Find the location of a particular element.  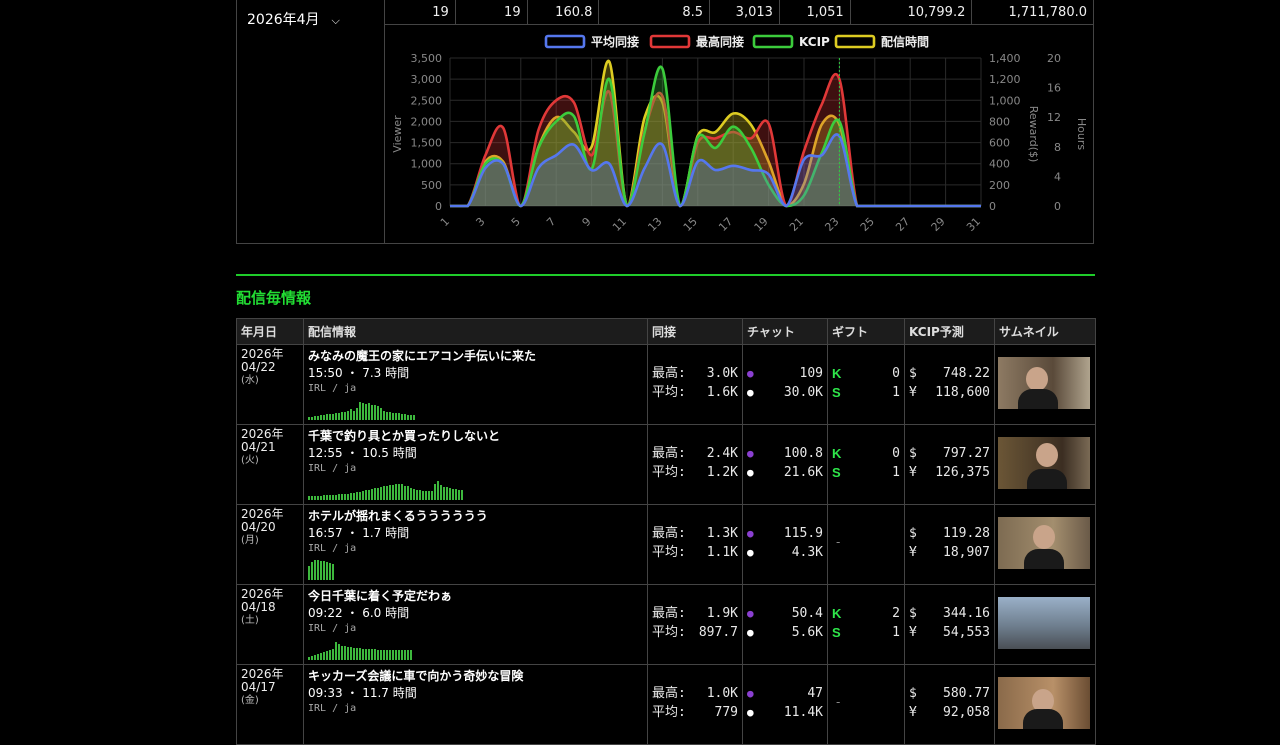

section-divider is located at coordinates (665, 275).